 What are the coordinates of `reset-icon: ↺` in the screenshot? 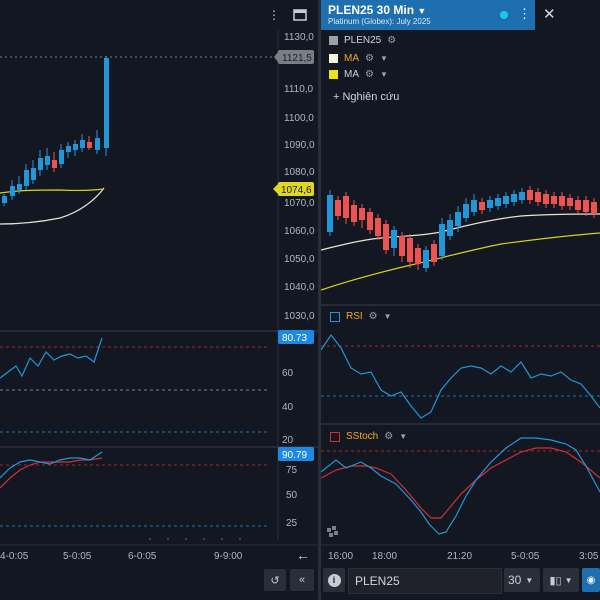 It's located at (275, 580).